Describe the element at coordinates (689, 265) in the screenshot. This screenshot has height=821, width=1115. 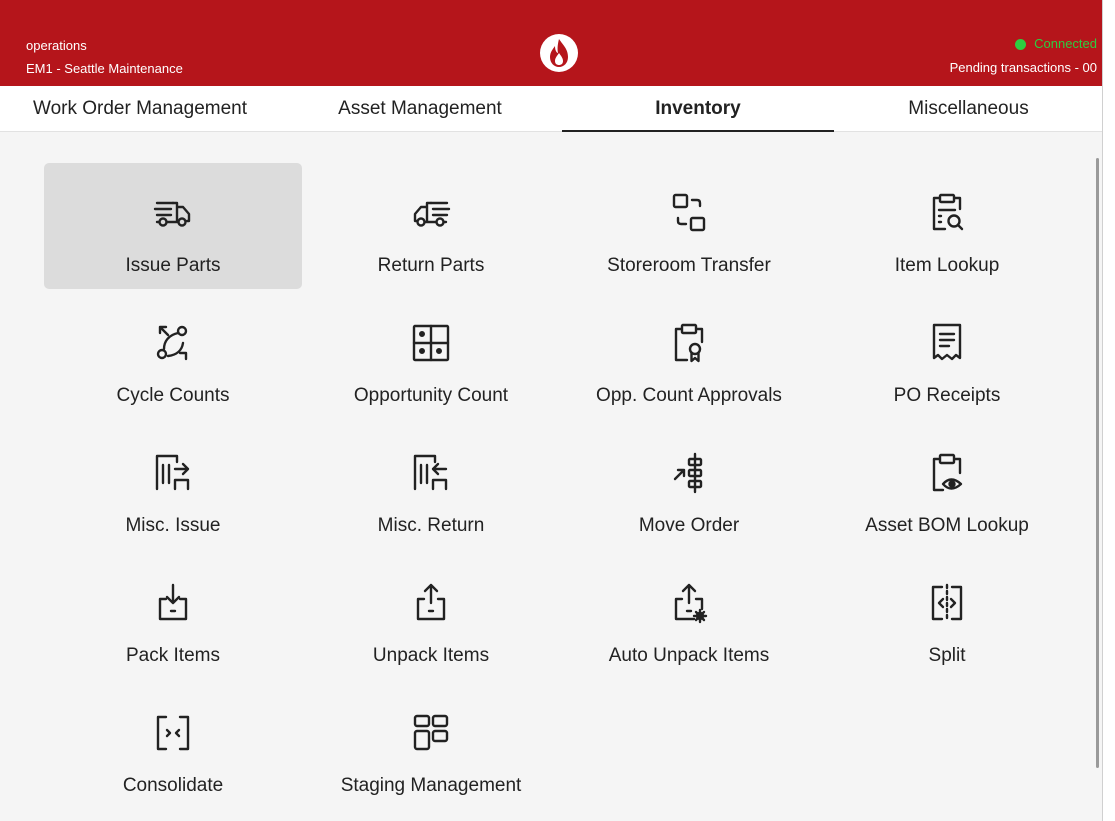
I see `tile-label: Storeroom Transfer` at that location.